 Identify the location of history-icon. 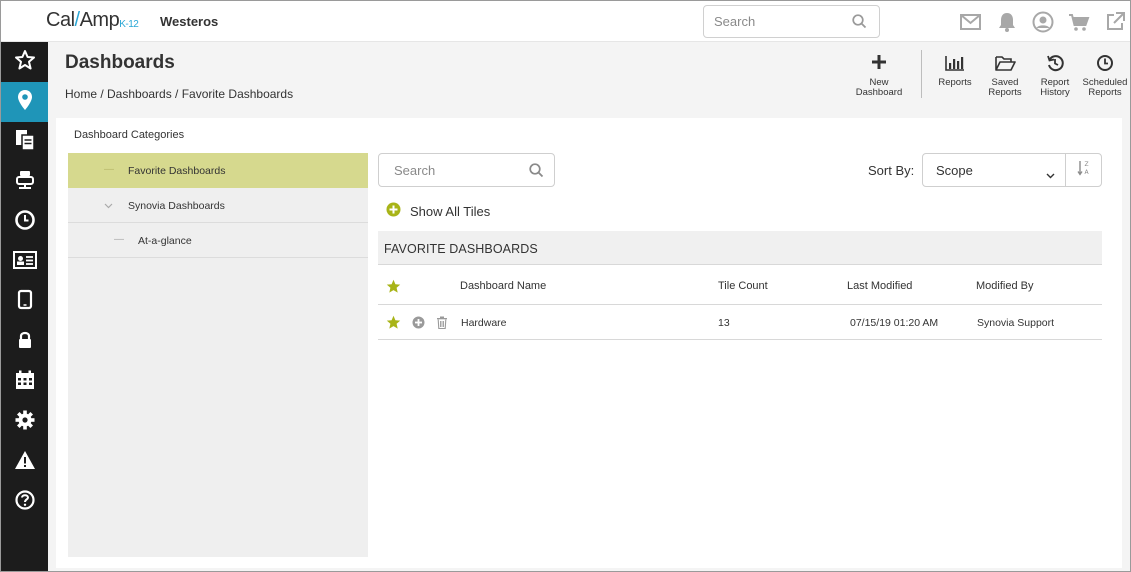
(1055, 65).